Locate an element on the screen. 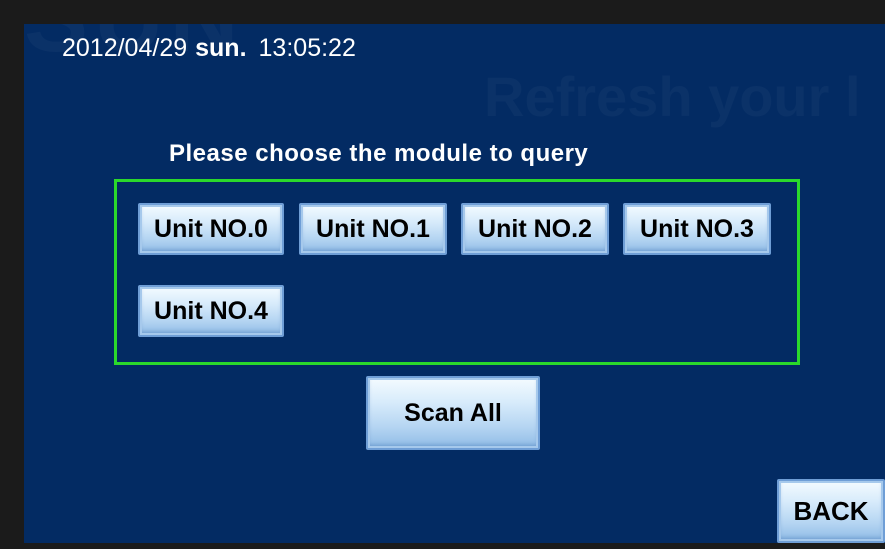 This screenshot has width=885, height=549. unit-2-button: Unit NO.2 is located at coordinates (535, 229).